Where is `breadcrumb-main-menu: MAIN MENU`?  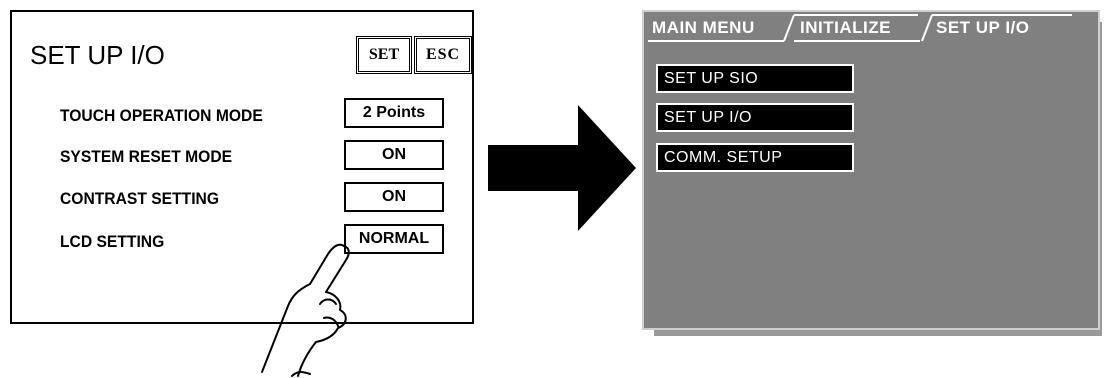 breadcrumb-main-menu: MAIN MENU is located at coordinates (703, 28).